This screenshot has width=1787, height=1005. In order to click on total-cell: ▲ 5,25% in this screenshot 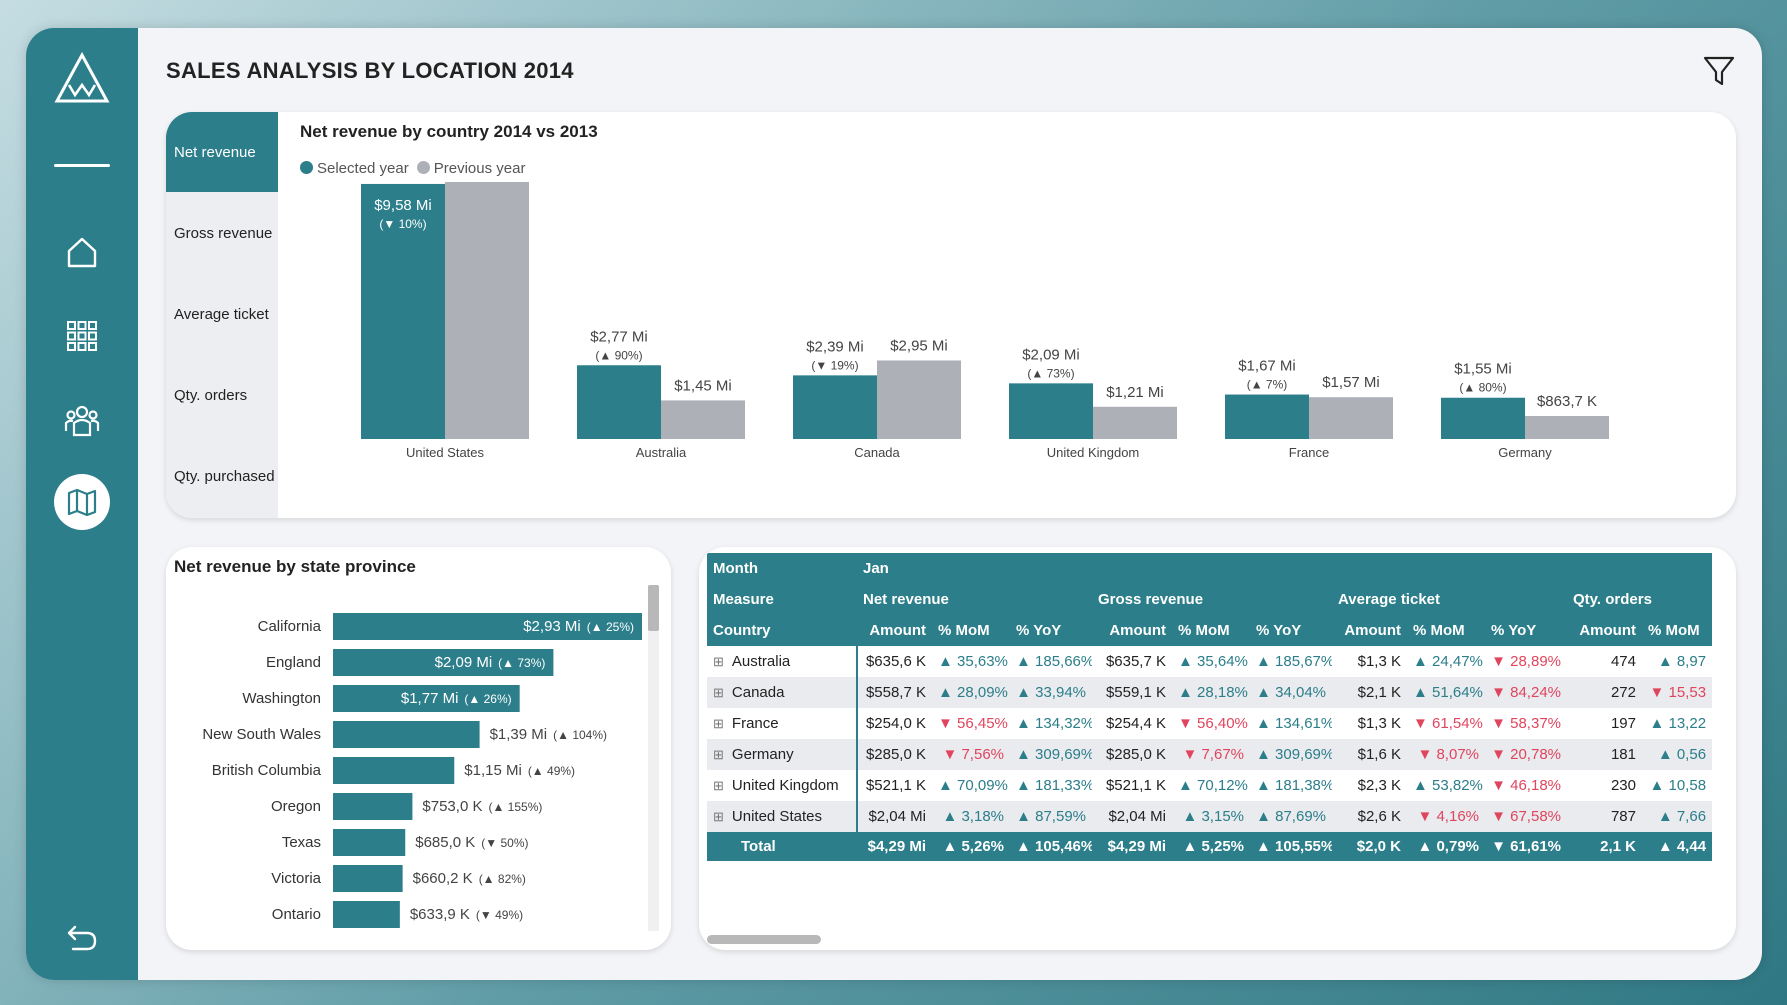, I will do `click(1211, 846)`.